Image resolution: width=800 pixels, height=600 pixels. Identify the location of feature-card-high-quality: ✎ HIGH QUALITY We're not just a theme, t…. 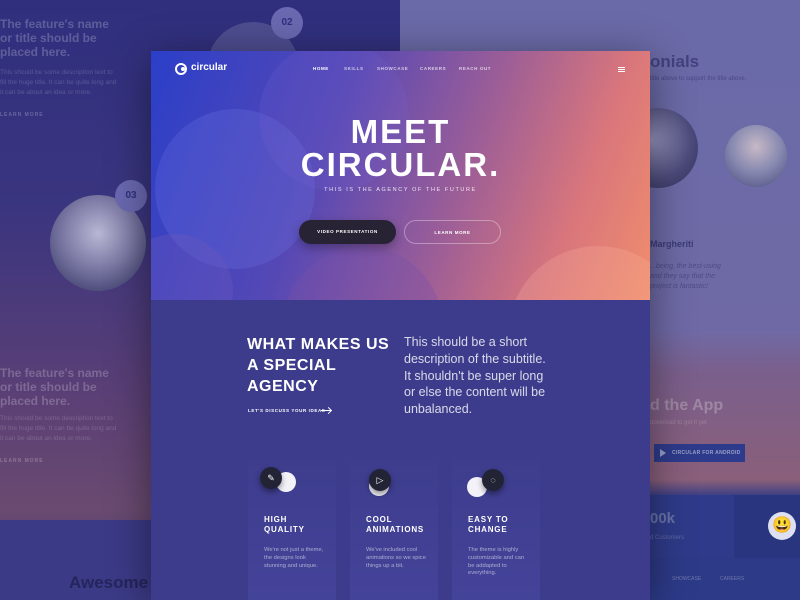
(292, 526).